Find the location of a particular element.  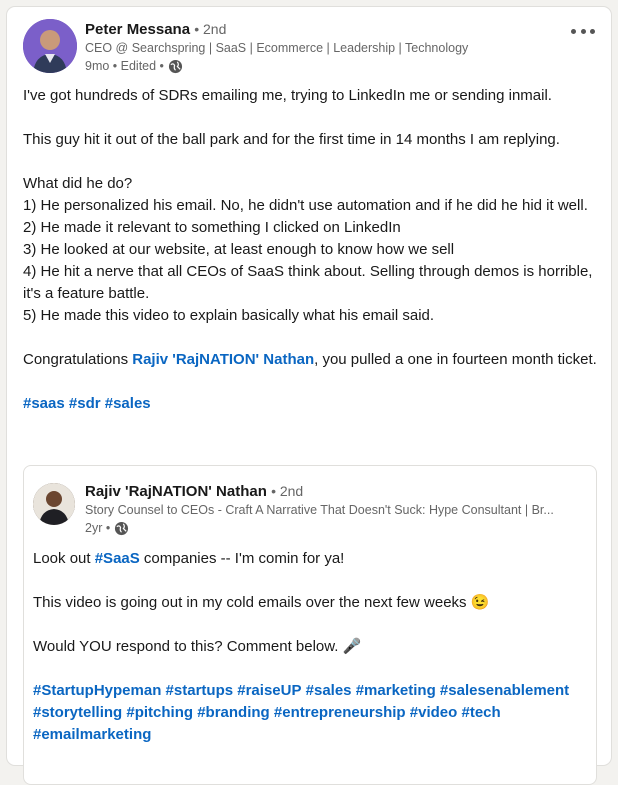

connection-degree: • 2nd is located at coordinates (210, 29).